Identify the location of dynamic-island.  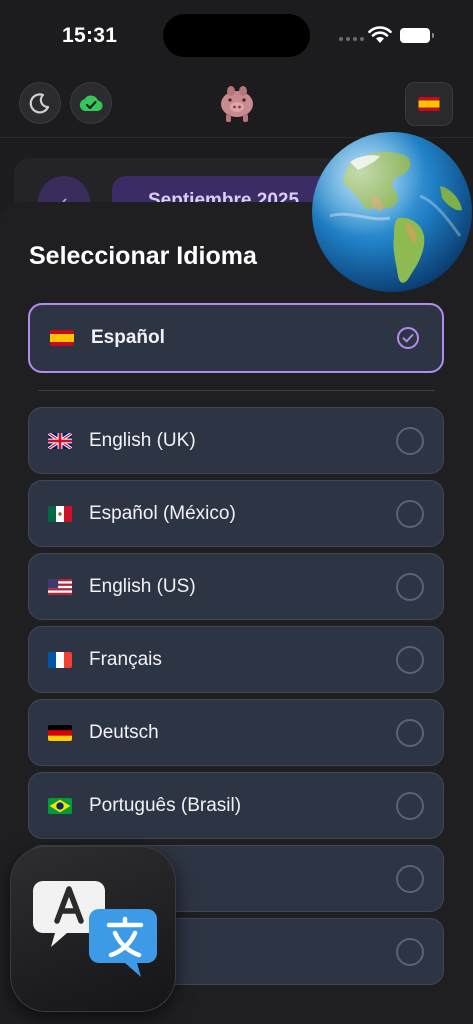
(236, 35).